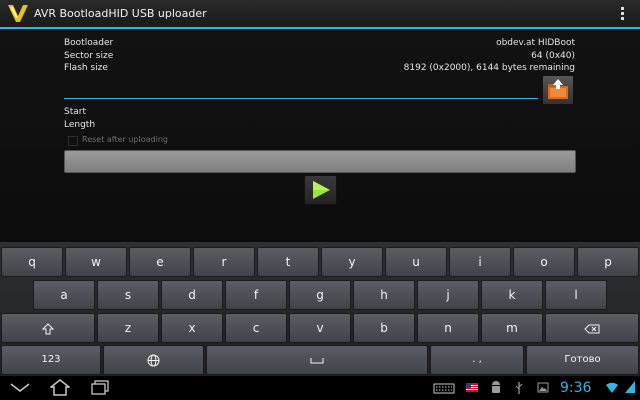 The width and height of the screenshot is (640, 400). Describe the element at coordinates (288, 262) in the screenshot. I see `key-t: t` at that location.